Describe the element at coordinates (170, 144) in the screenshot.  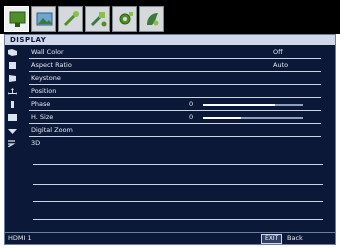
I see `menu-item-3d: 3D` at that location.